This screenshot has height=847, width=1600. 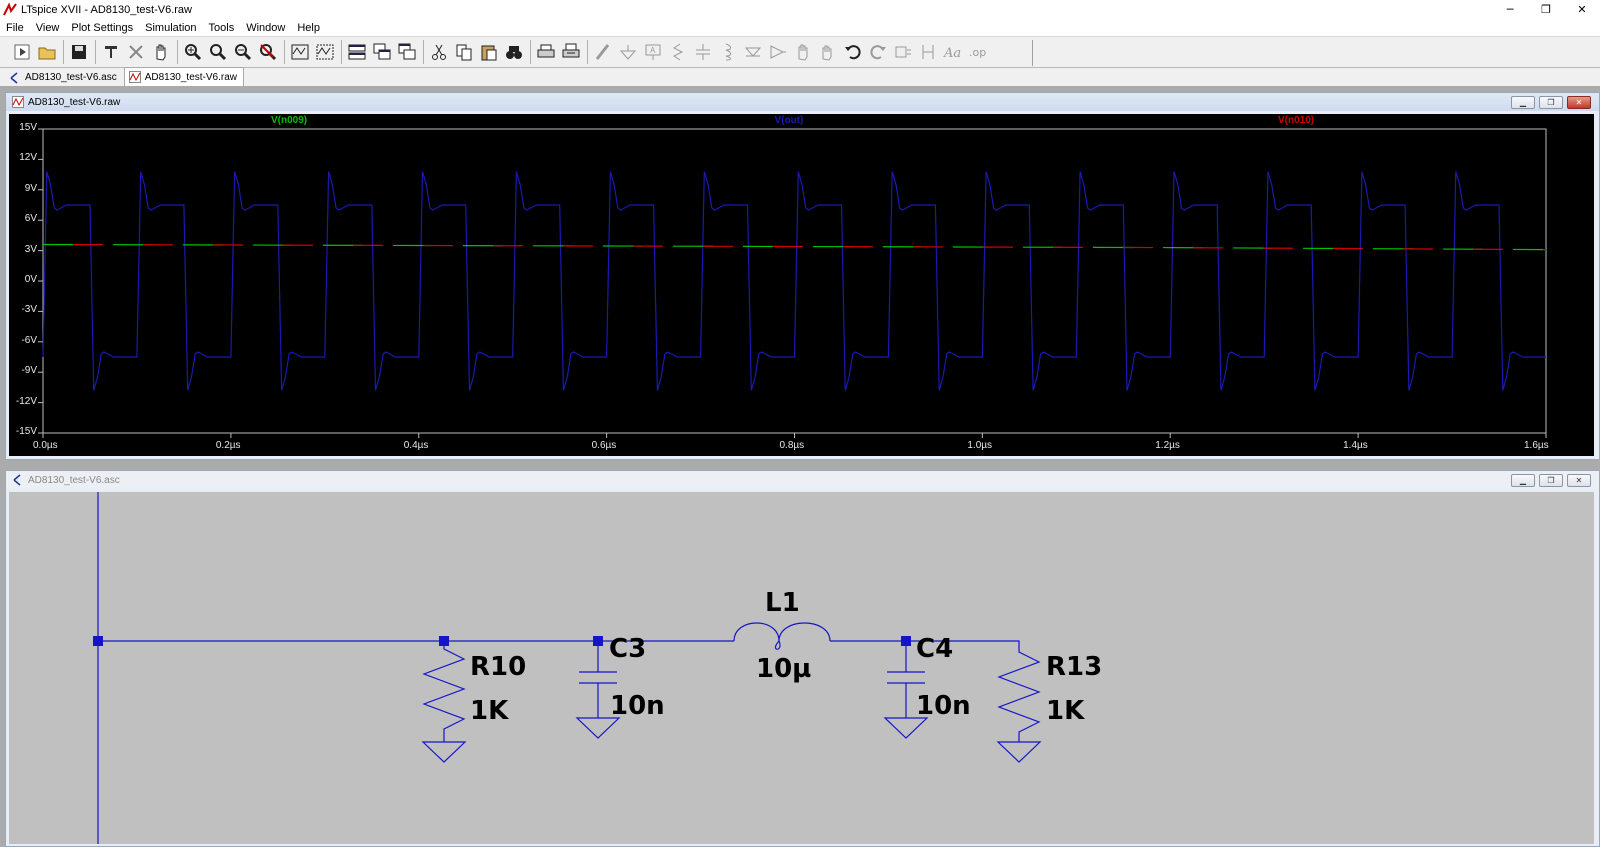 What do you see at coordinates (1546, 9) in the screenshot?
I see `restore-button: ❐` at bounding box center [1546, 9].